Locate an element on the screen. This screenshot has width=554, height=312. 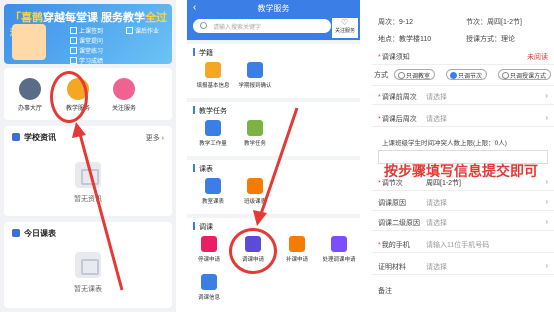
before-weeks-row: 调课前周次请选择› is located at coordinates (463, 96).